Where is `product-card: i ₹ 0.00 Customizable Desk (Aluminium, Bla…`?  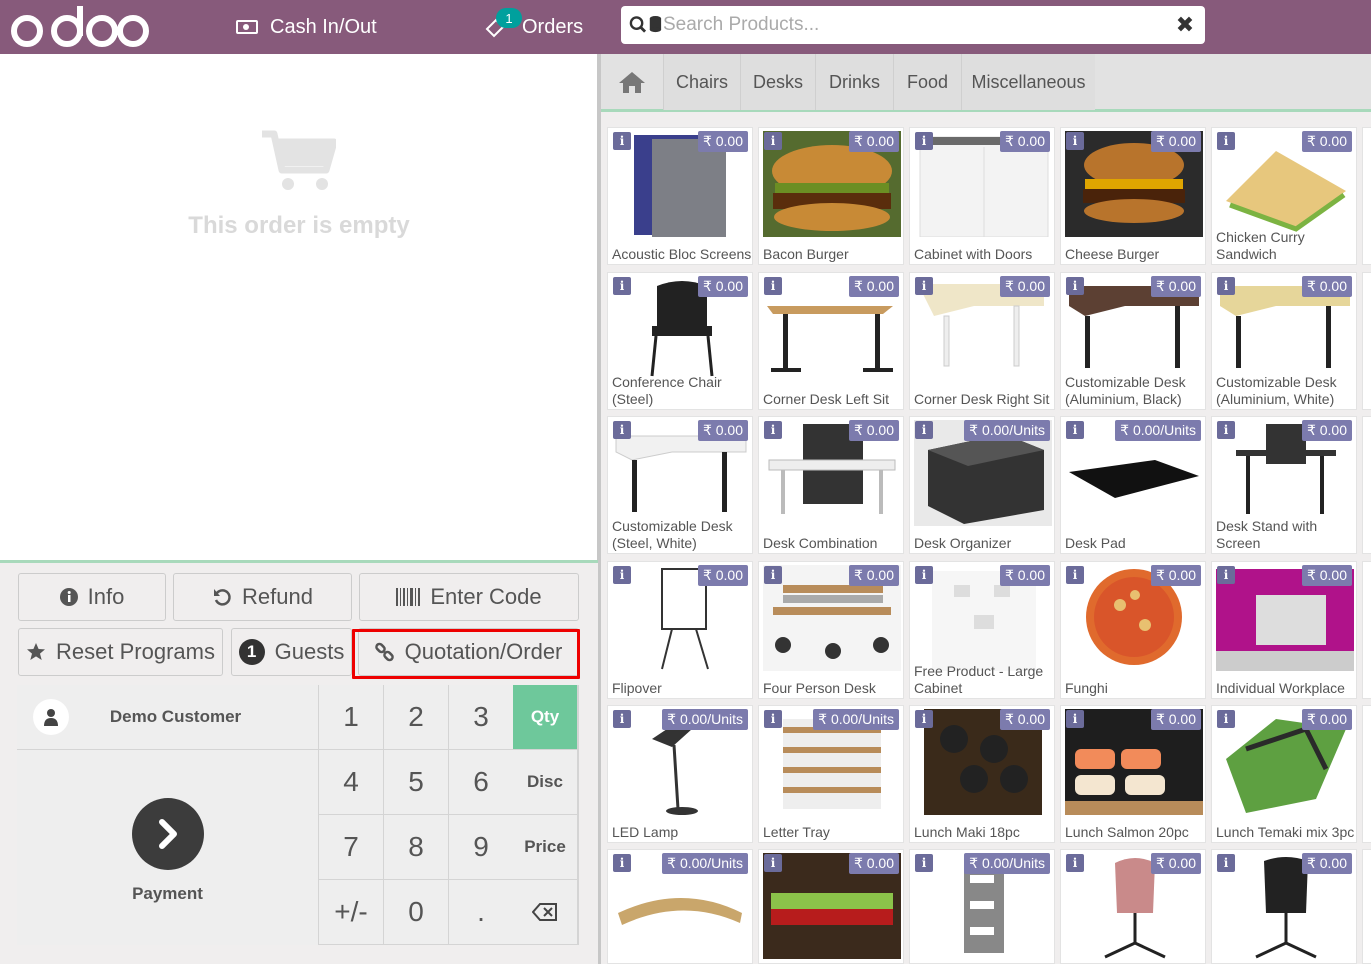
product-card: i ₹ 0.00 Customizable Desk (Aluminium, Bla… is located at coordinates (1133, 341).